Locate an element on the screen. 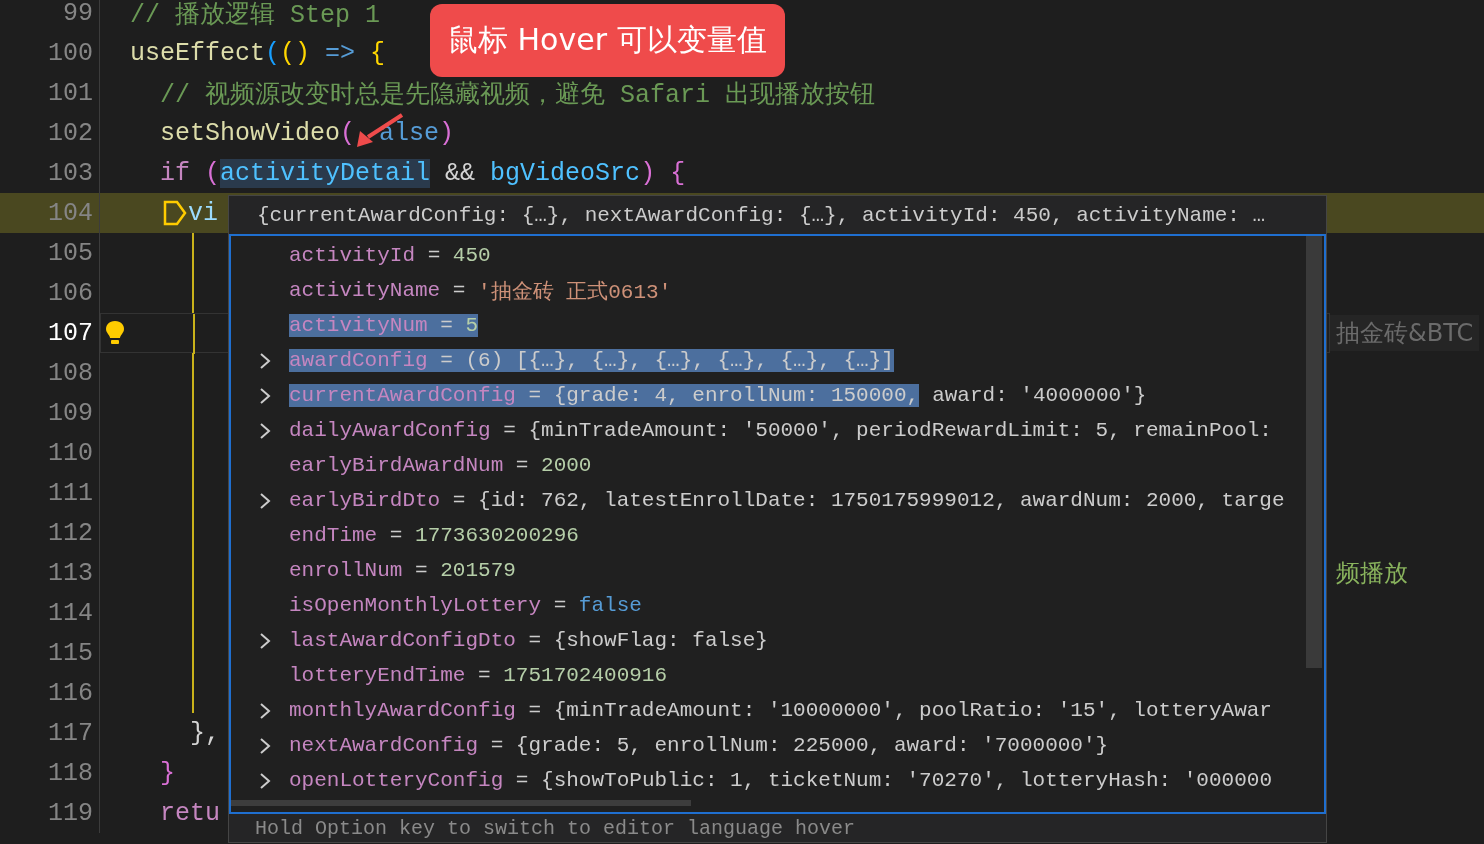  variable-name: awardConfig is located at coordinates (358, 360).